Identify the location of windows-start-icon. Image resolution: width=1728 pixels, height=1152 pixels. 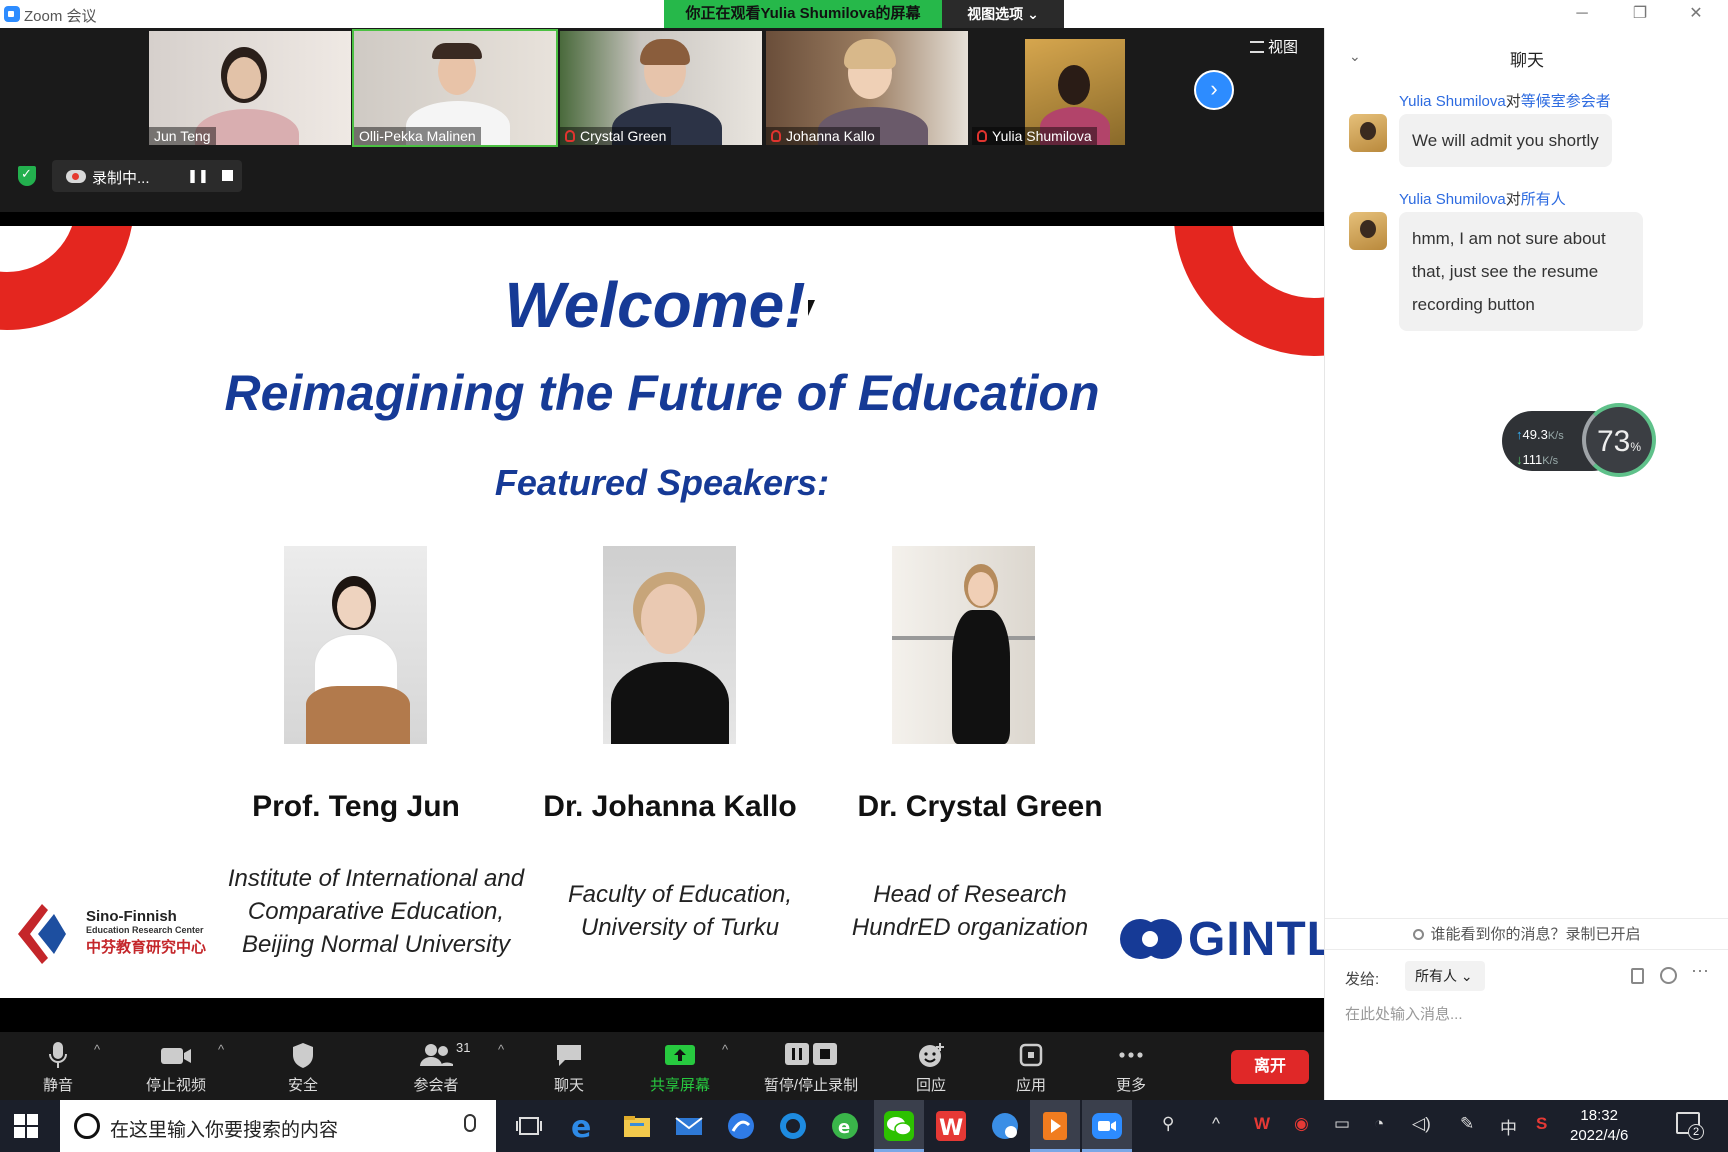
(26, 1126).